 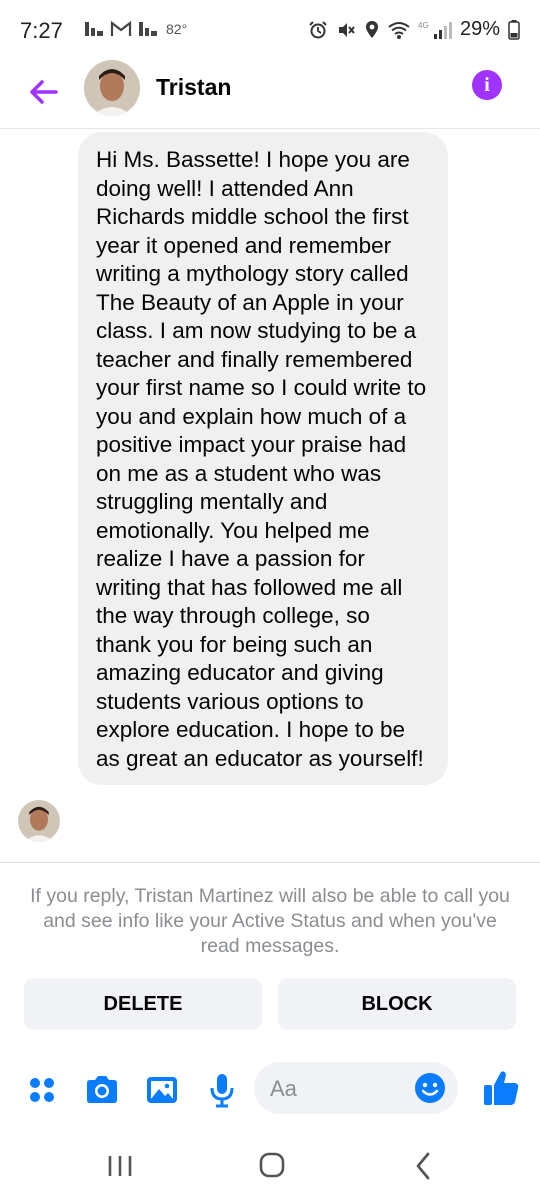 What do you see at coordinates (42, 1090) in the screenshot?
I see `menu-dots-icon` at bounding box center [42, 1090].